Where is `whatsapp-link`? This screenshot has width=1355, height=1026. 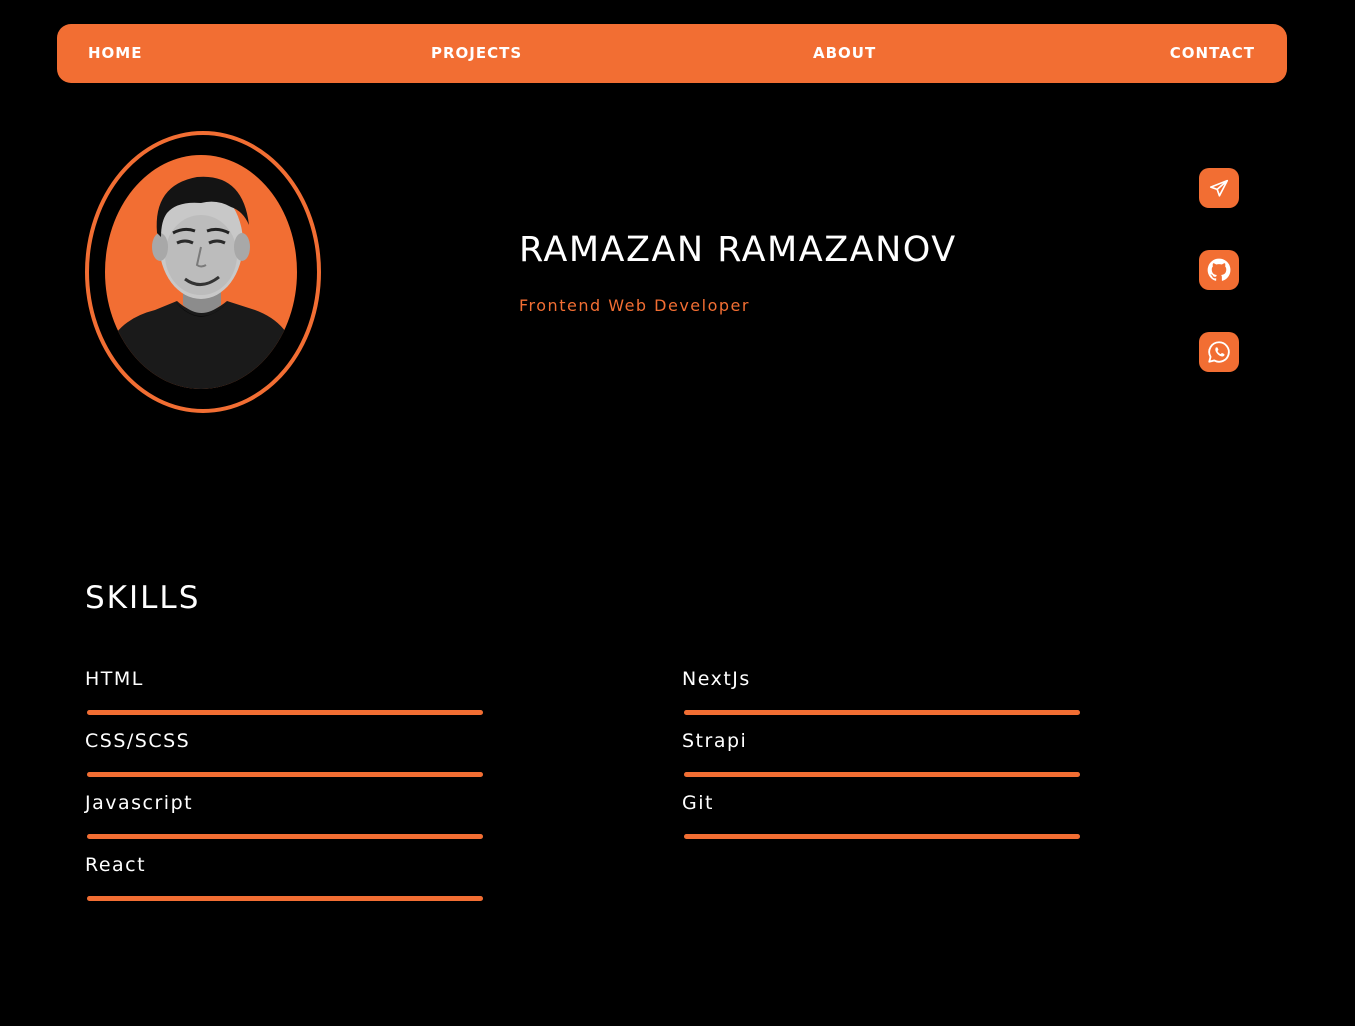 whatsapp-link is located at coordinates (1219, 352).